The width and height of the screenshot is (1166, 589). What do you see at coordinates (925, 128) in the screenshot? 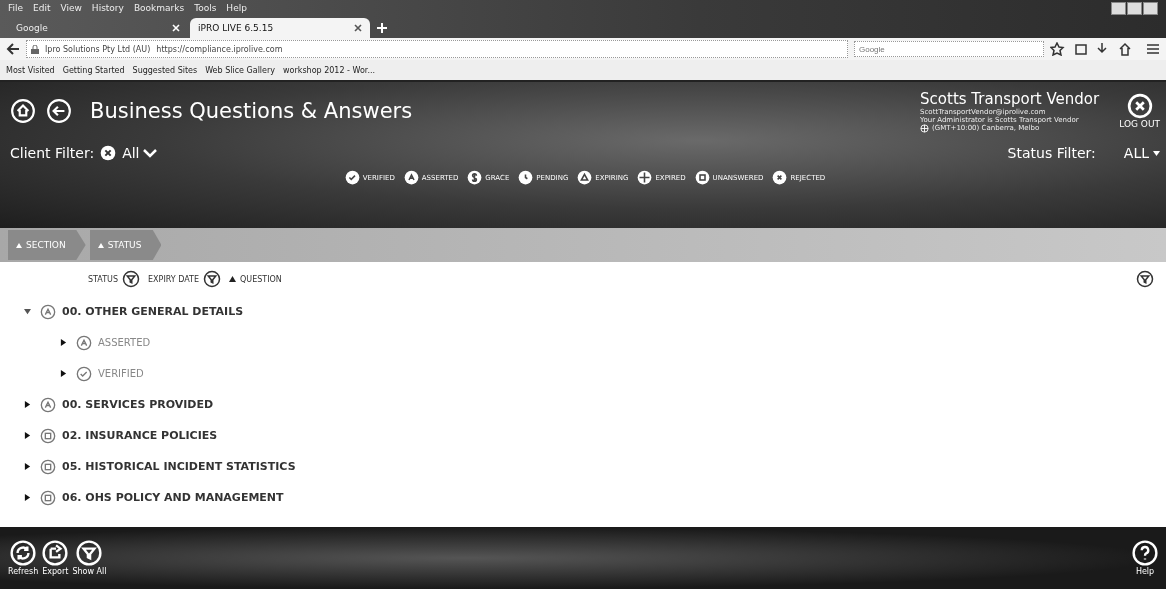
I see `globe-icon` at bounding box center [925, 128].